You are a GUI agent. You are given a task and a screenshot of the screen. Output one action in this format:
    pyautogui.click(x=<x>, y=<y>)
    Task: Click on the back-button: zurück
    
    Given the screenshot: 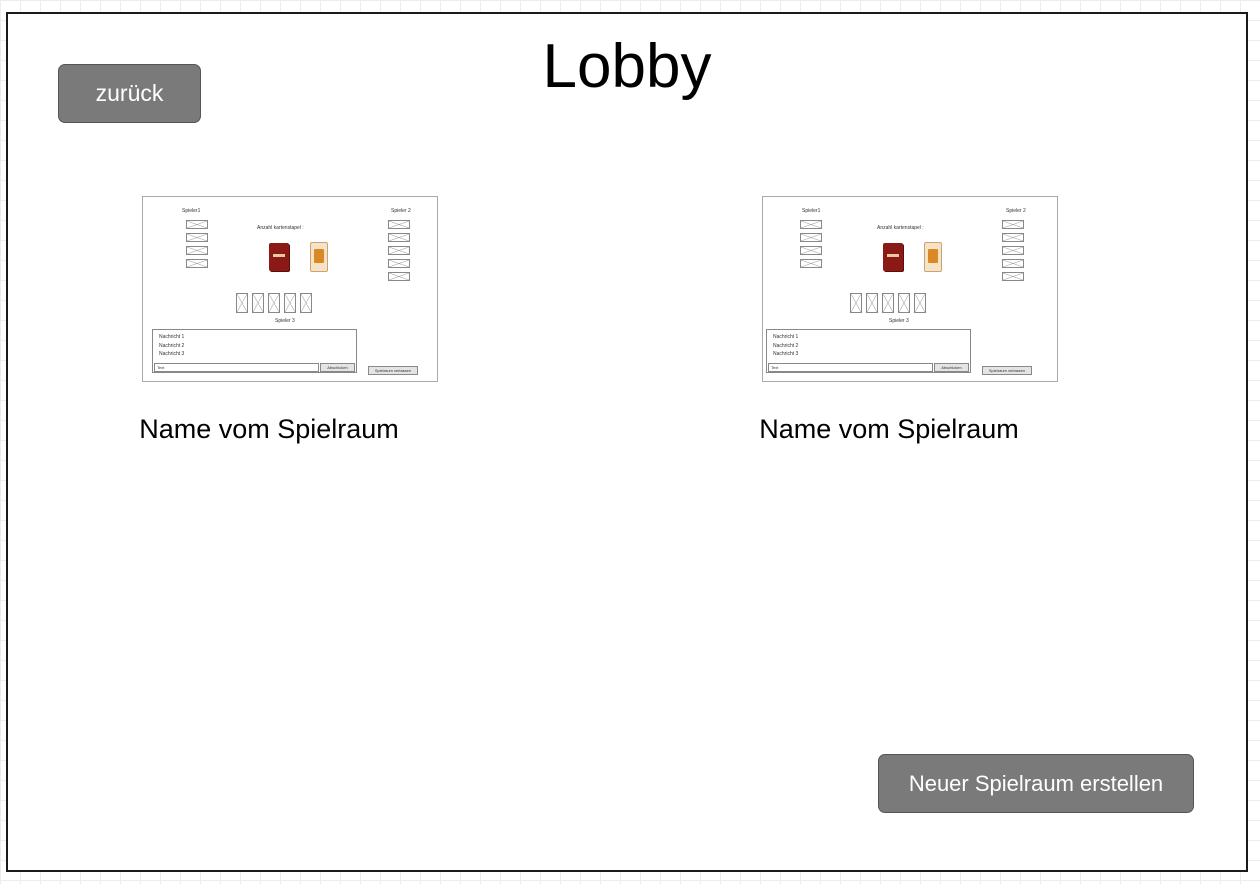 What is the action you would take?
    pyautogui.click(x=129, y=93)
    